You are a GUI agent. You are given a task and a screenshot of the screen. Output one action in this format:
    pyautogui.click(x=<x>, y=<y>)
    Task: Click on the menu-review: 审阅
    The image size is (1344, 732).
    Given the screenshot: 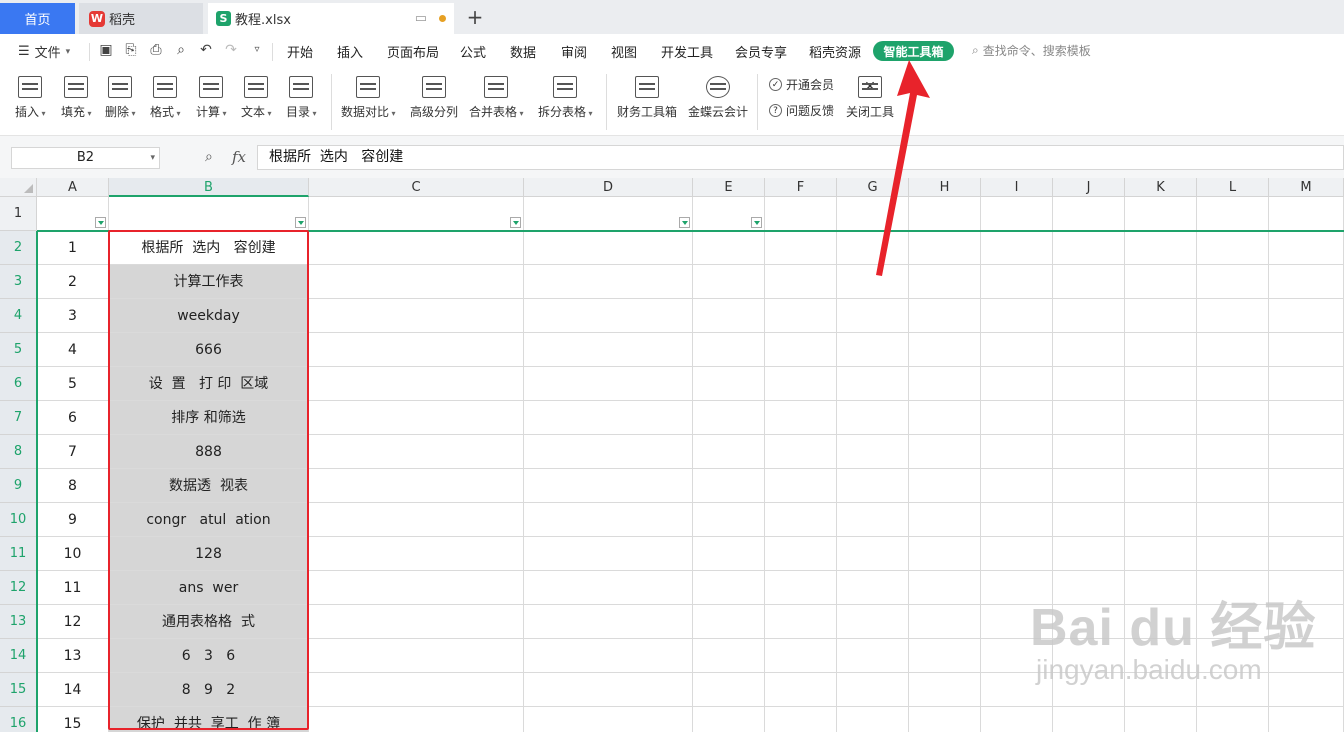 What is the action you would take?
    pyautogui.click(x=574, y=51)
    